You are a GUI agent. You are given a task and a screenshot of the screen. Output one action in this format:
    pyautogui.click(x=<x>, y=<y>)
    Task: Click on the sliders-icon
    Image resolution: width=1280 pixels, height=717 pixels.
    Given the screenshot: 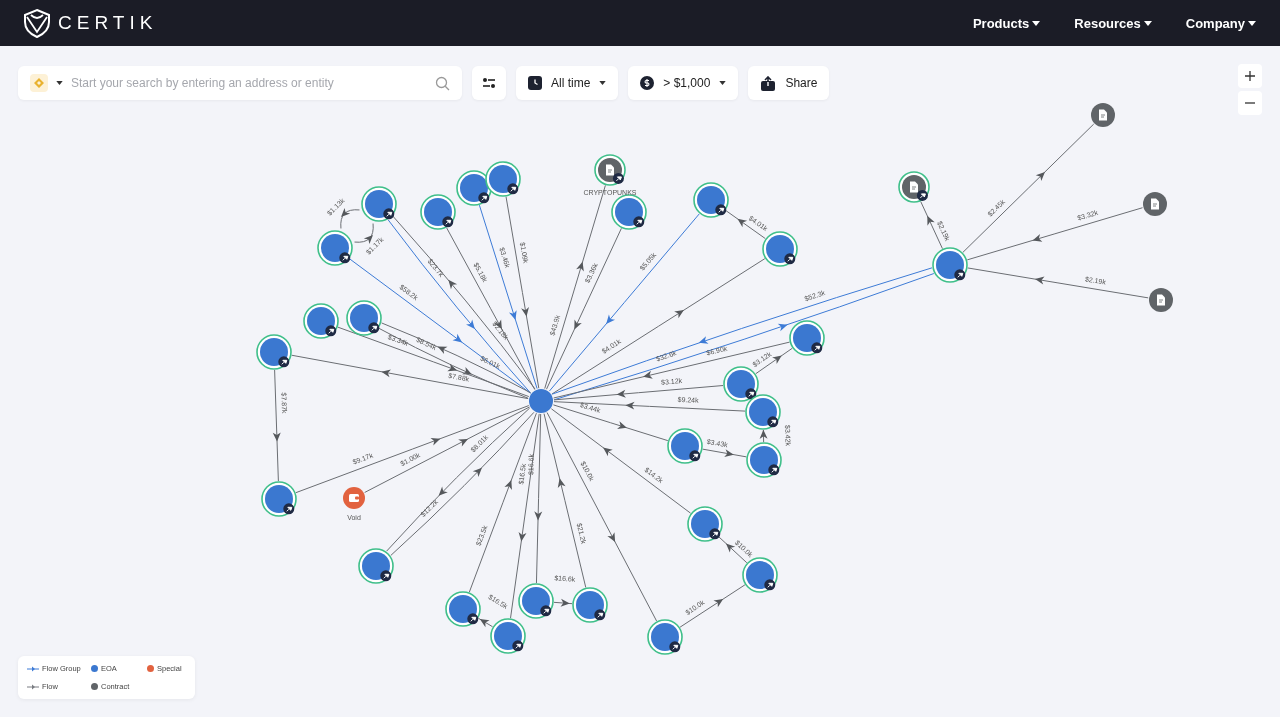 What is the action you would take?
    pyautogui.click(x=489, y=83)
    